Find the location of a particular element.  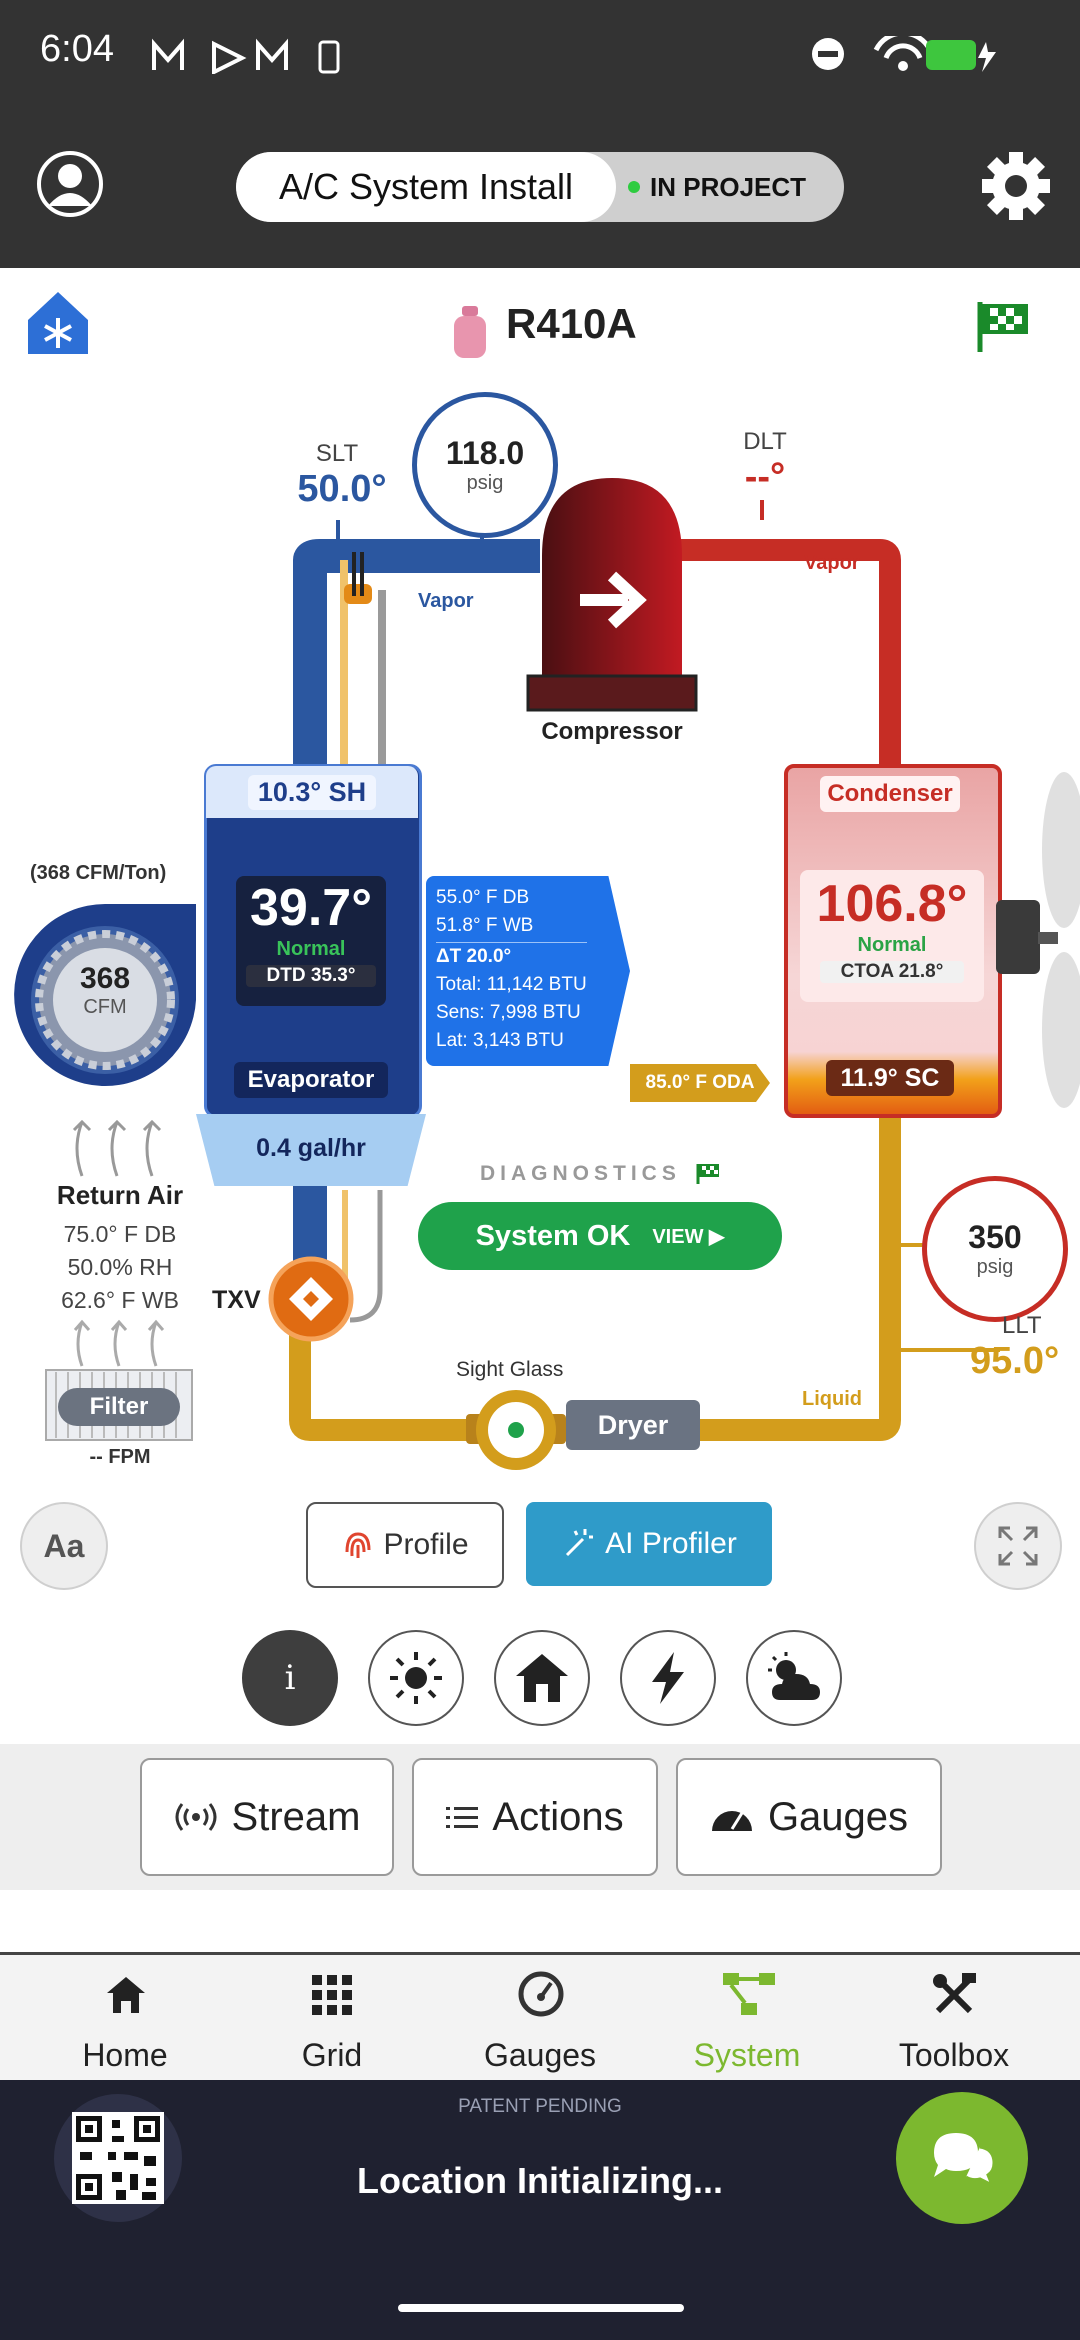

project-status: IN PROJECT is located at coordinates (717, 187).